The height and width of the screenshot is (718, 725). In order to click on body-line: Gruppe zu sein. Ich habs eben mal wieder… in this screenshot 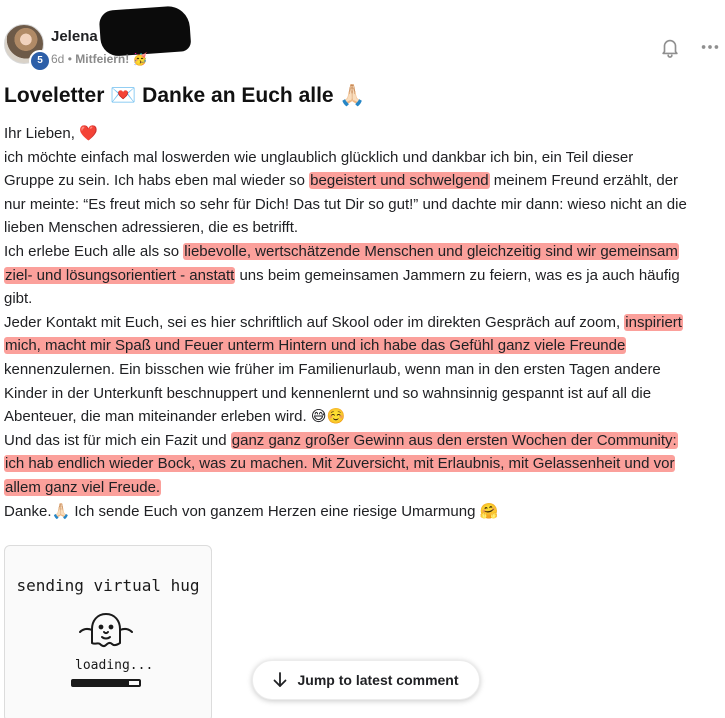, I will do `click(364, 181)`.